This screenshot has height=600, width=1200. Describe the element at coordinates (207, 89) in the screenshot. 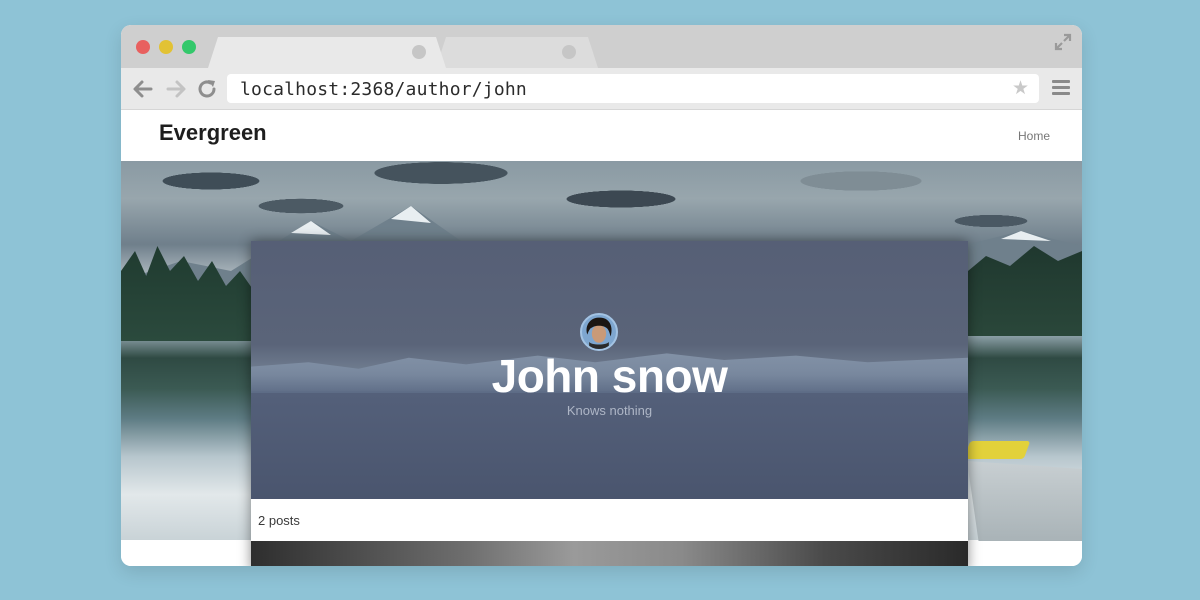

I see `reload-icon` at that location.